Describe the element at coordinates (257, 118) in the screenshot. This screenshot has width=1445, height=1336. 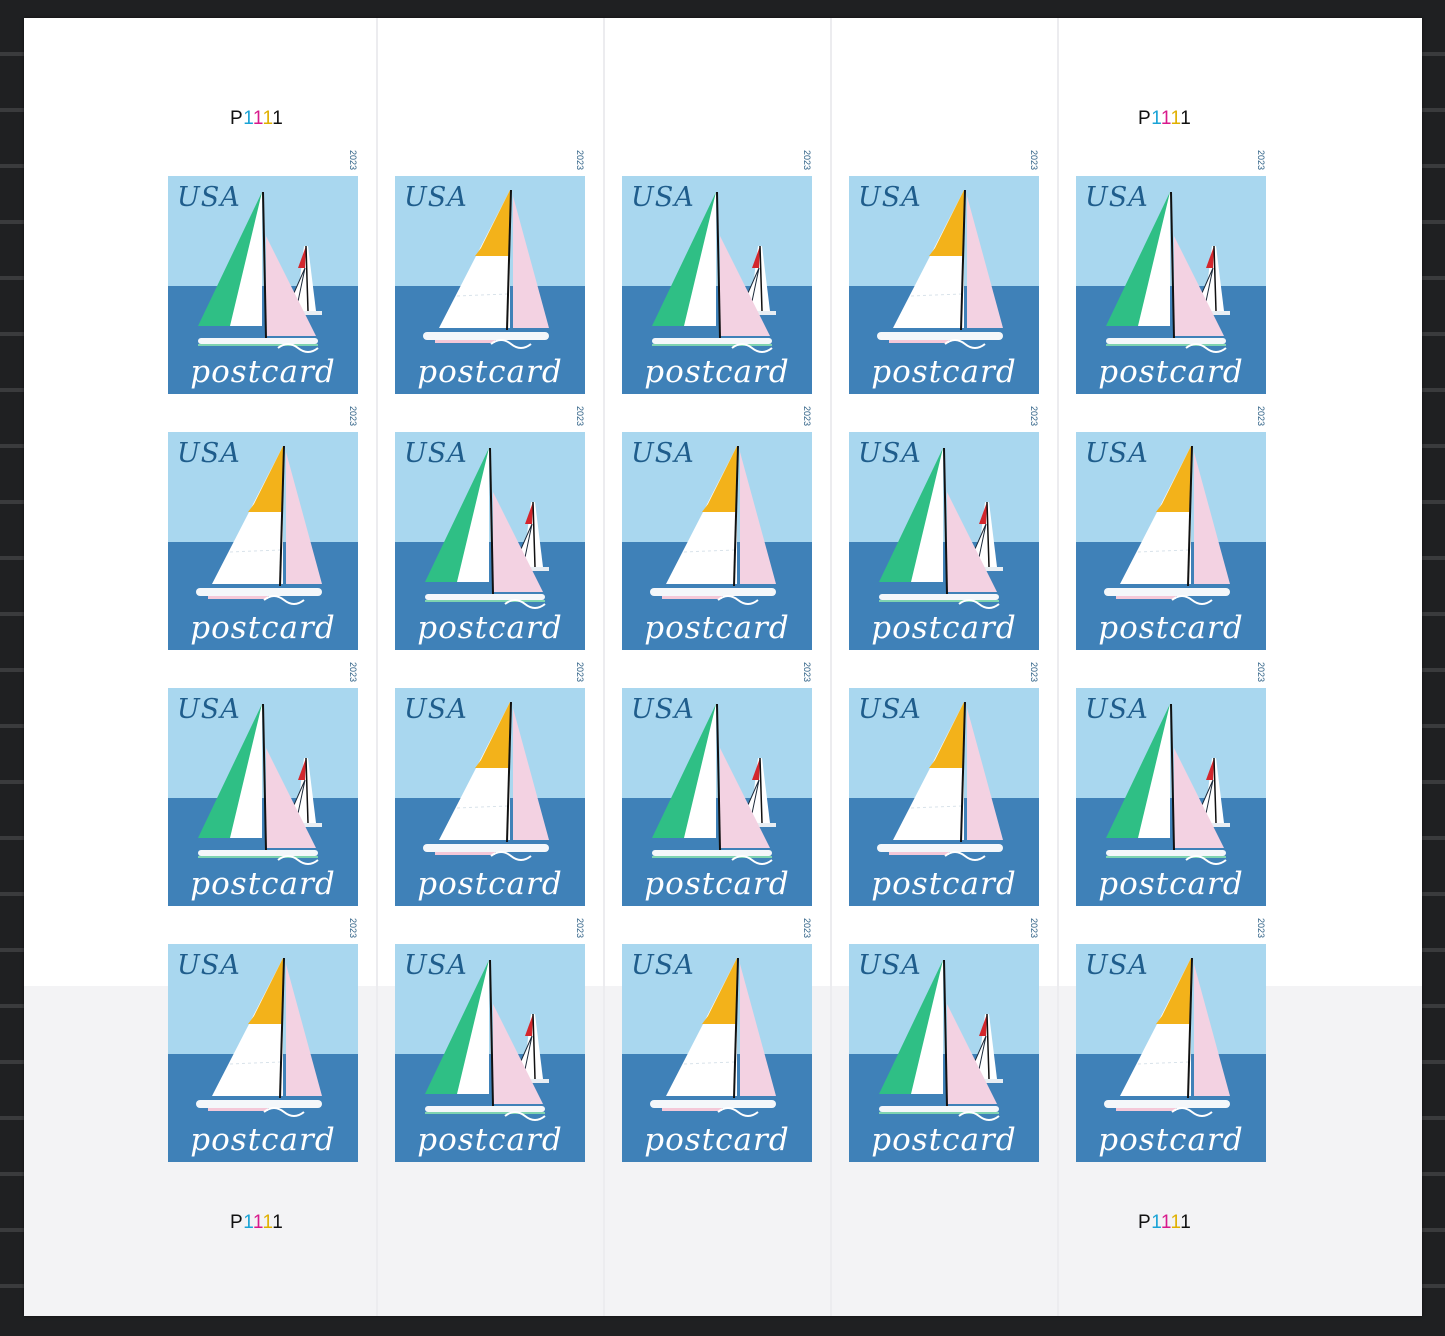
I see `plate-number-top-left: P1111` at that location.